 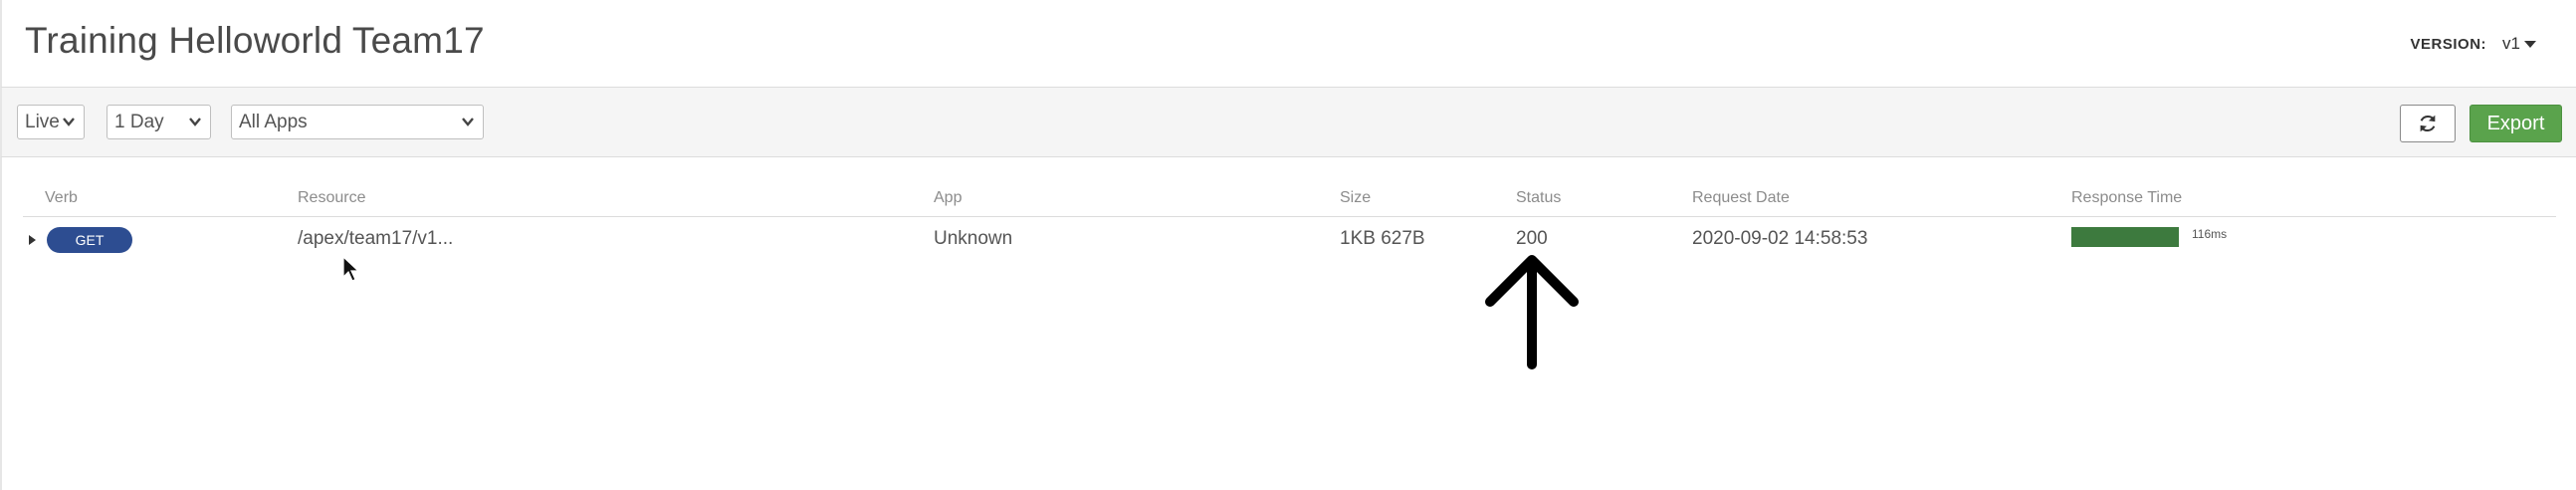 What do you see at coordinates (2530, 44) in the screenshot?
I see `caret-down-icon` at bounding box center [2530, 44].